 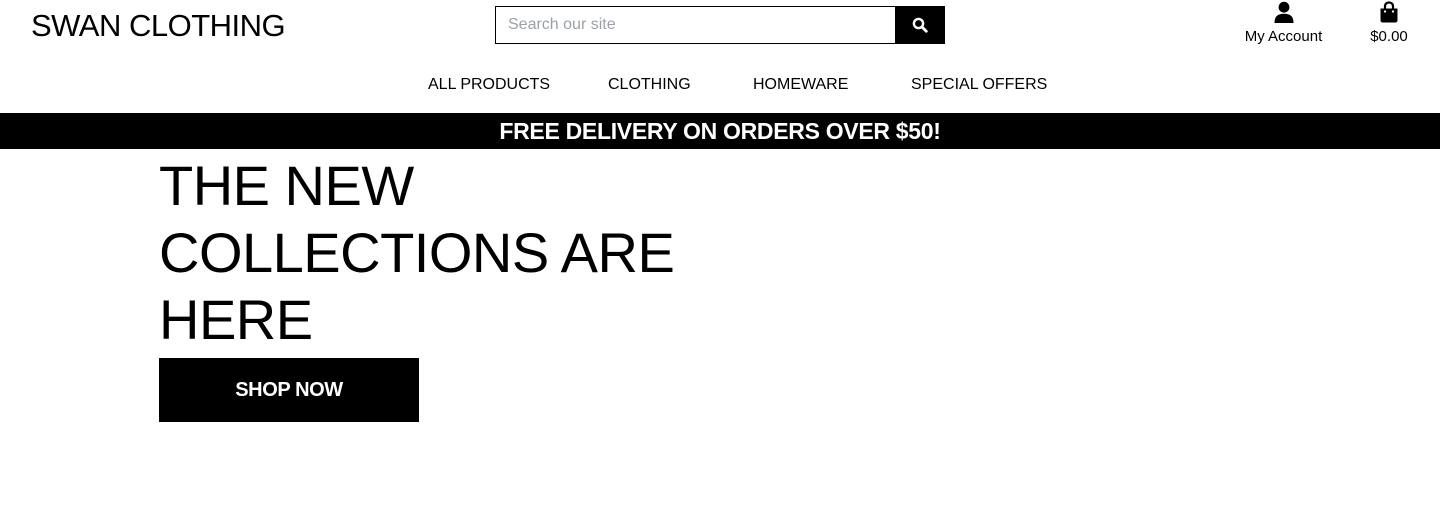 I want to click on delivery-banner: FREE DELIVERY ON ORDERS OVER $50!, so click(x=720, y=131).